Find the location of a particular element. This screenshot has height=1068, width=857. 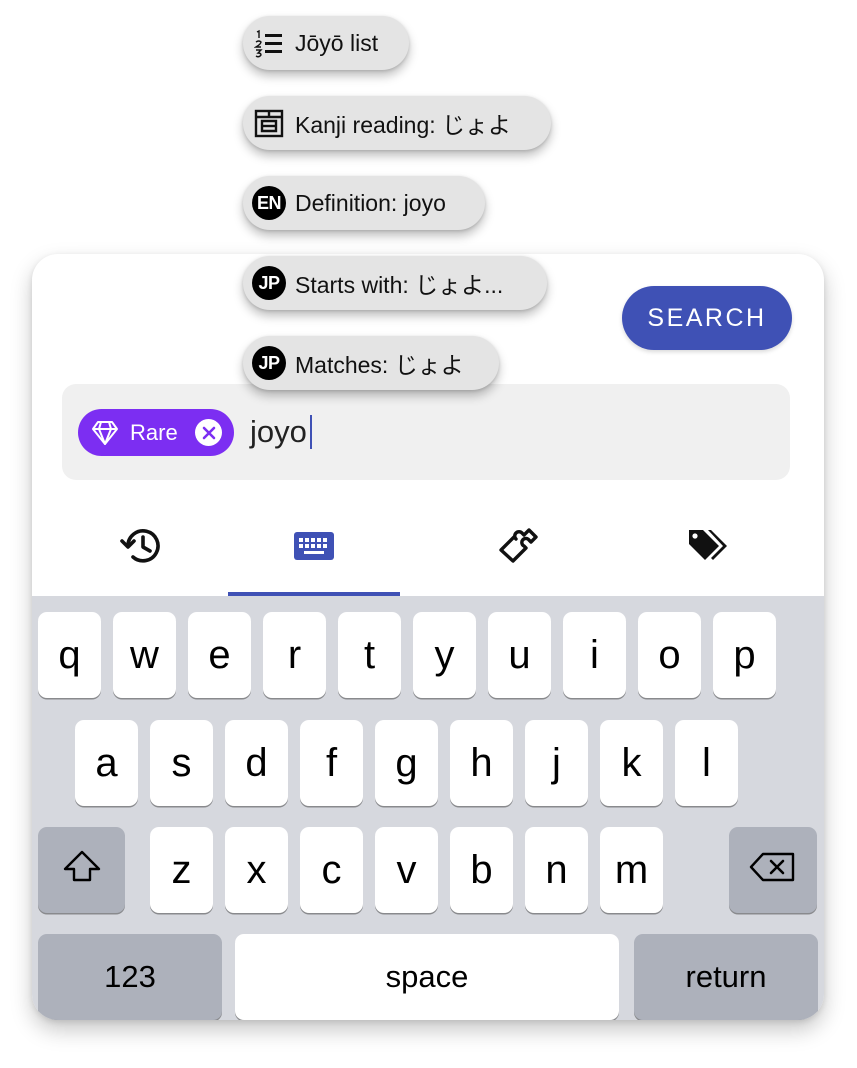

shift-icon is located at coordinates (82, 870).